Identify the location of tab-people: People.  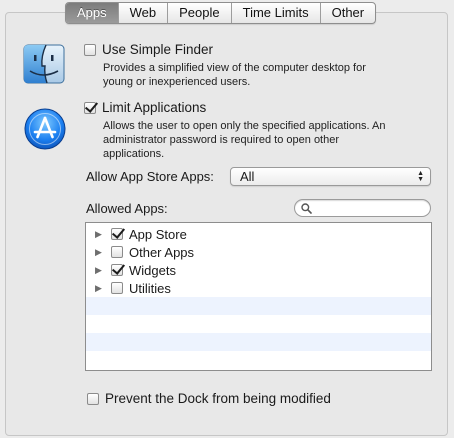
(198, 13).